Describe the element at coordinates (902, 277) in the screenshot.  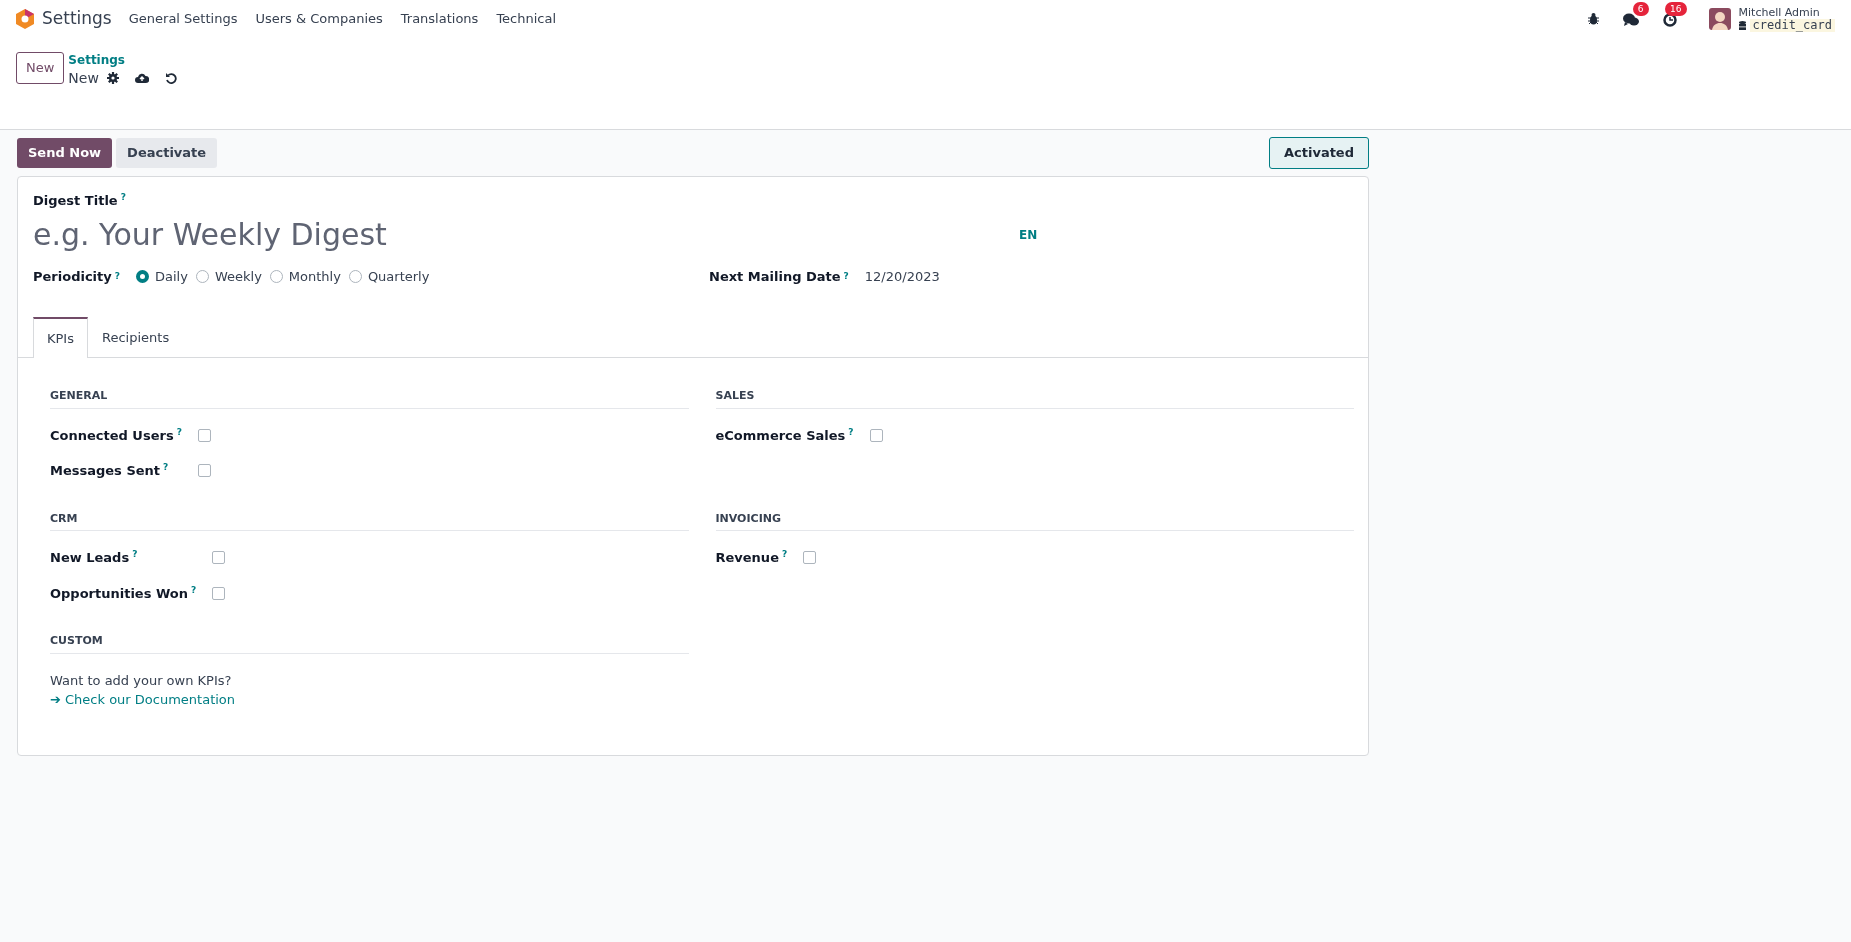
I see `date-value: 12/20/2023` at that location.